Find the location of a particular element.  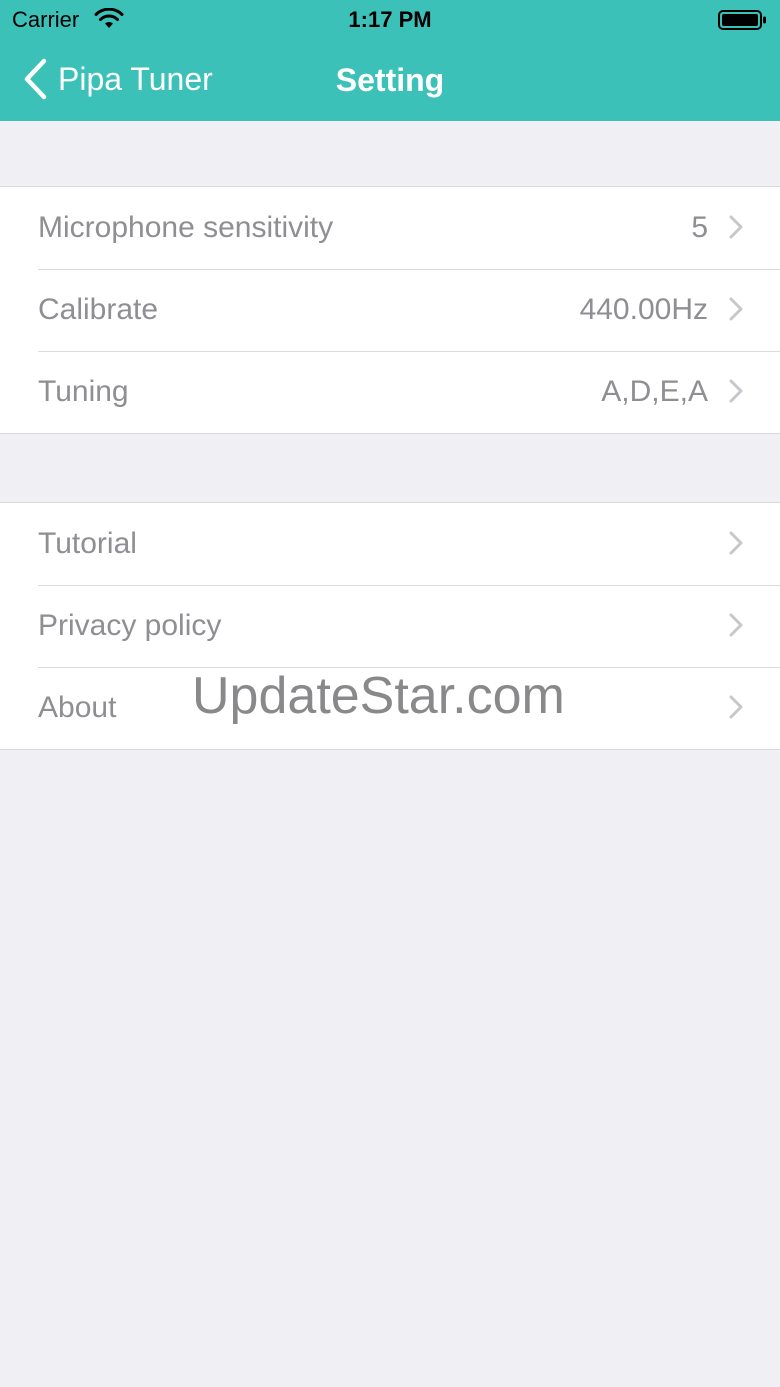

row-value: 5 is located at coordinates (699, 227).